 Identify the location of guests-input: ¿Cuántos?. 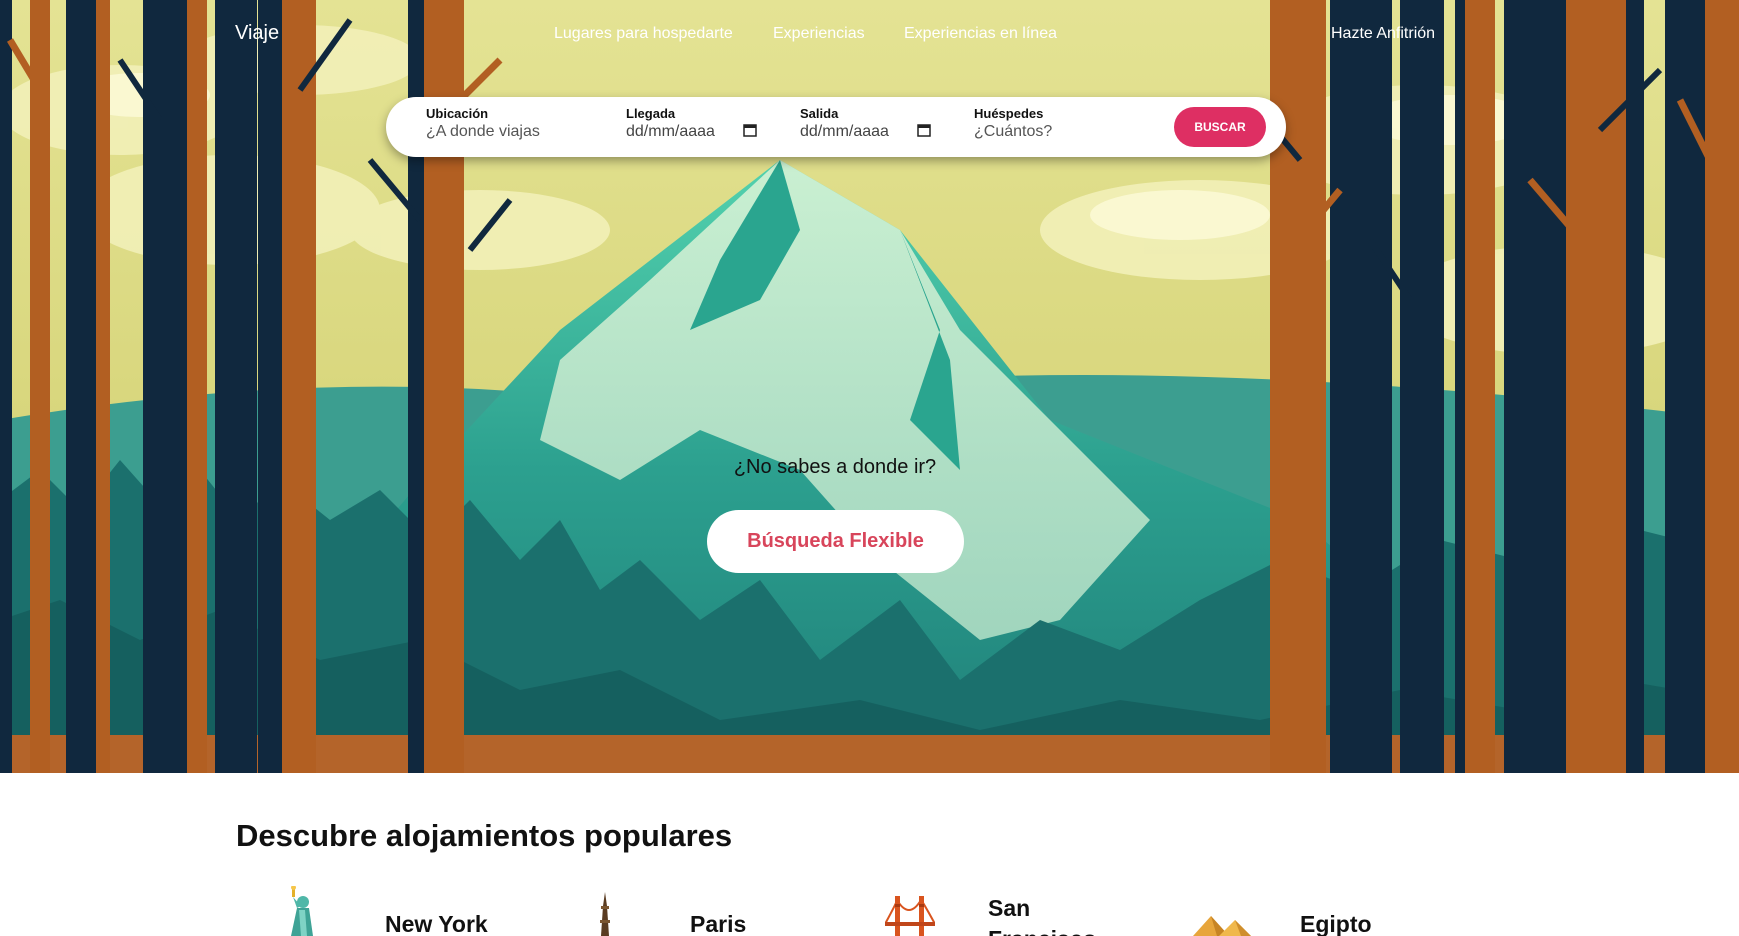
(1013, 132).